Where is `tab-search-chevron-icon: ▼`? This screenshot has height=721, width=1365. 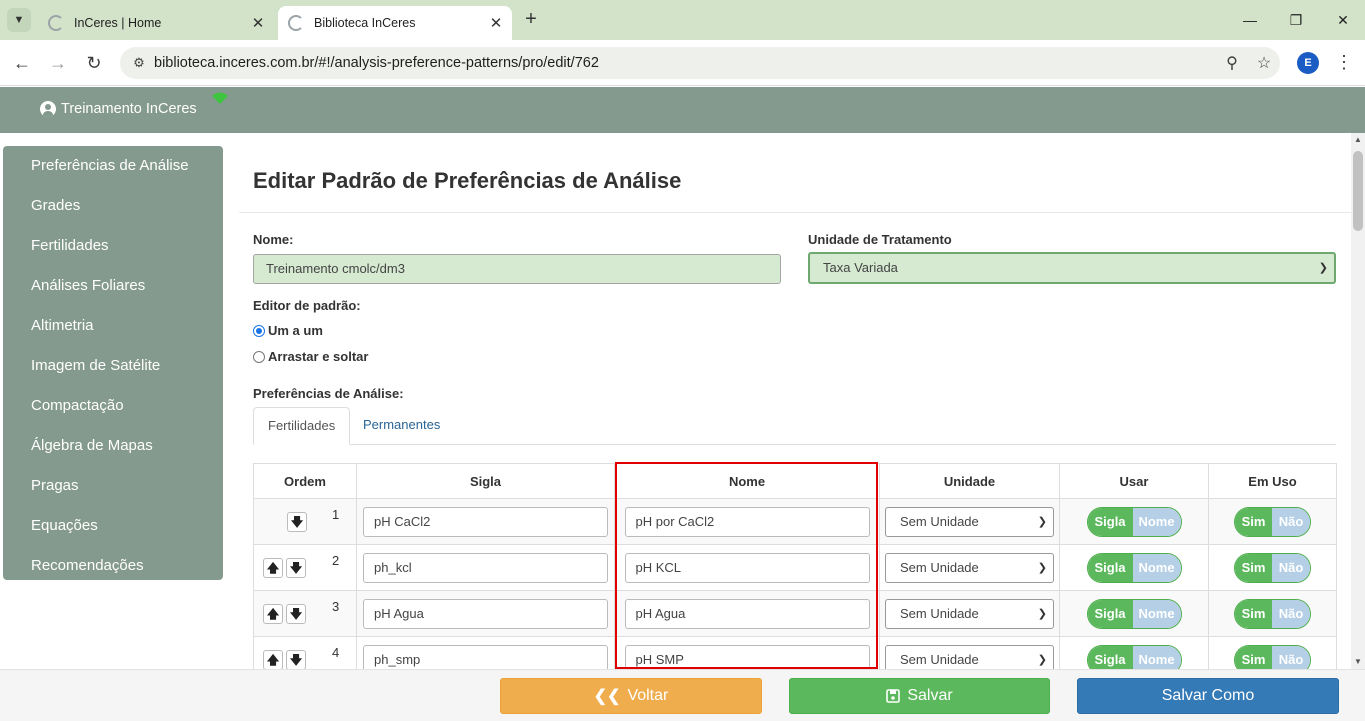
tab-search-chevron-icon: ▼ is located at coordinates (19, 20).